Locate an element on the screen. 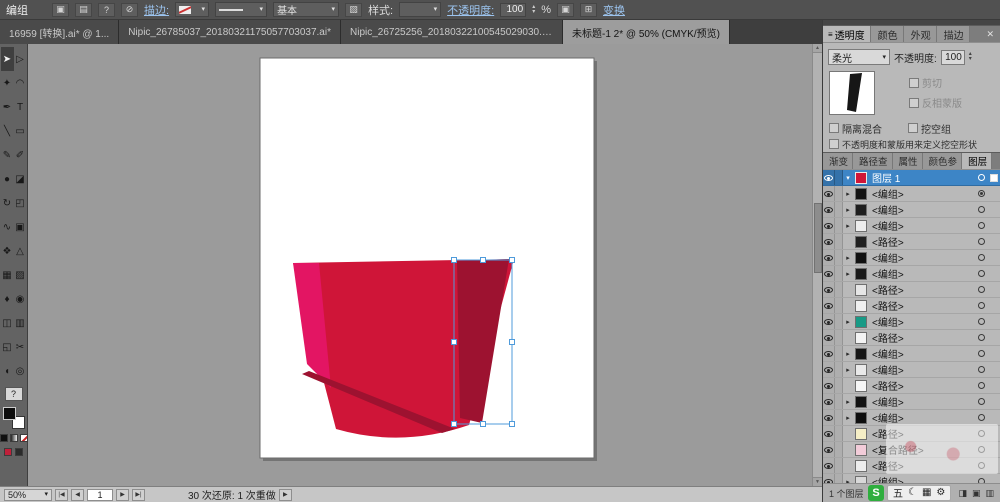 Image resolution: width=1000 pixels, height=502 pixels. delete-layer-button: ▥ is located at coordinates (989, 493).